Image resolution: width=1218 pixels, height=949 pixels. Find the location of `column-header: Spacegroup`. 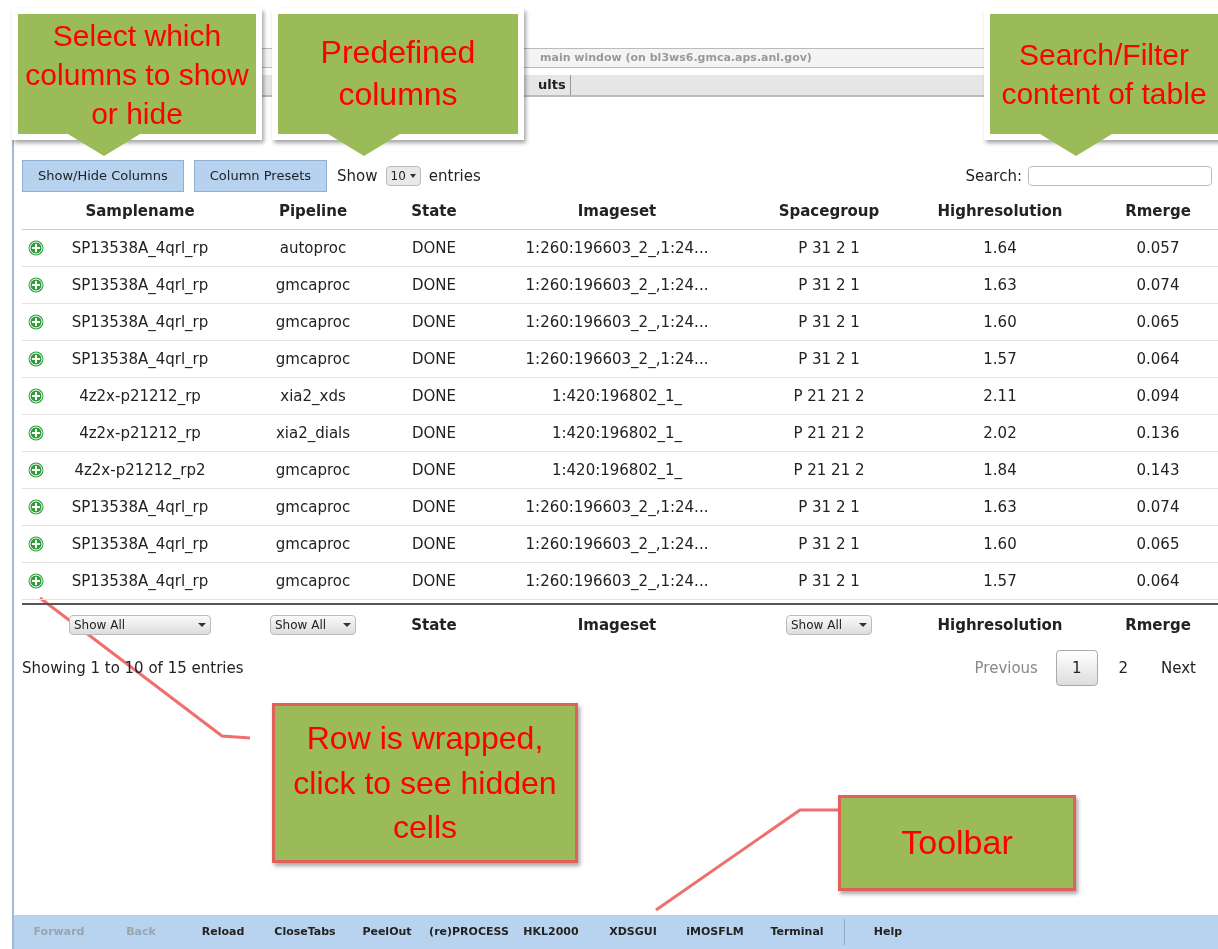

column-header: Spacegroup is located at coordinates (829, 211).